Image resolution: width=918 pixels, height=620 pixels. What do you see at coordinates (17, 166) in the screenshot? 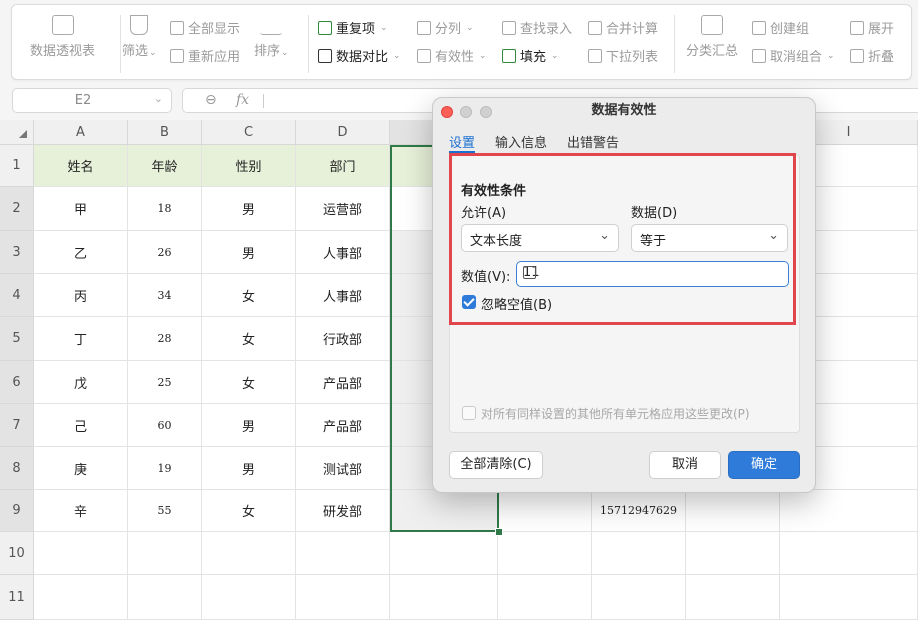
I see `row-header: 1` at bounding box center [17, 166].